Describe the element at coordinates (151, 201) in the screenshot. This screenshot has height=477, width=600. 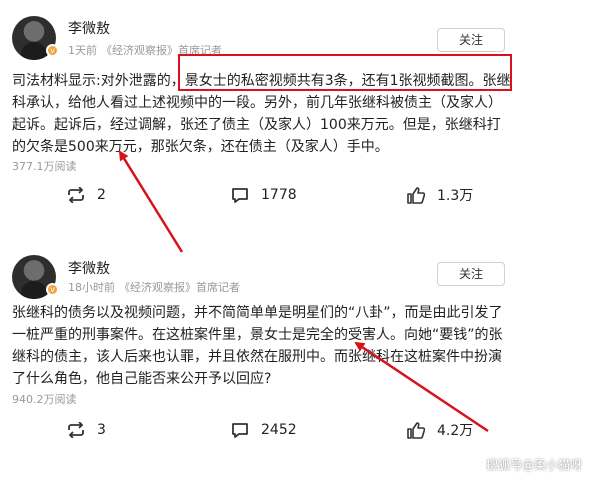
I see `arrow-to-debt-note` at that location.